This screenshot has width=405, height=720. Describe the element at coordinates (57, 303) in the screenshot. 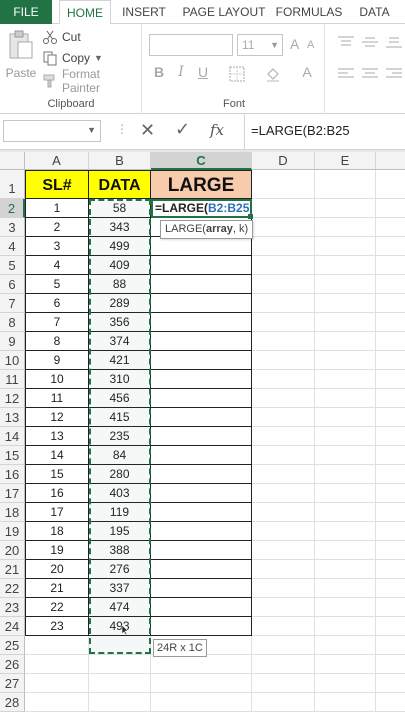

I see `table-cell-sl: 6` at that location.